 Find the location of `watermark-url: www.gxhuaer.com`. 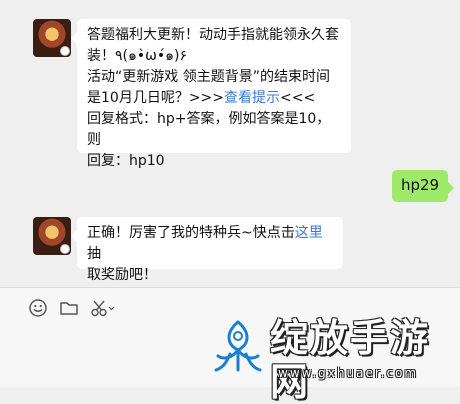

watermark-url: www.gxhuaer.com is located at coordinates (348, 373).